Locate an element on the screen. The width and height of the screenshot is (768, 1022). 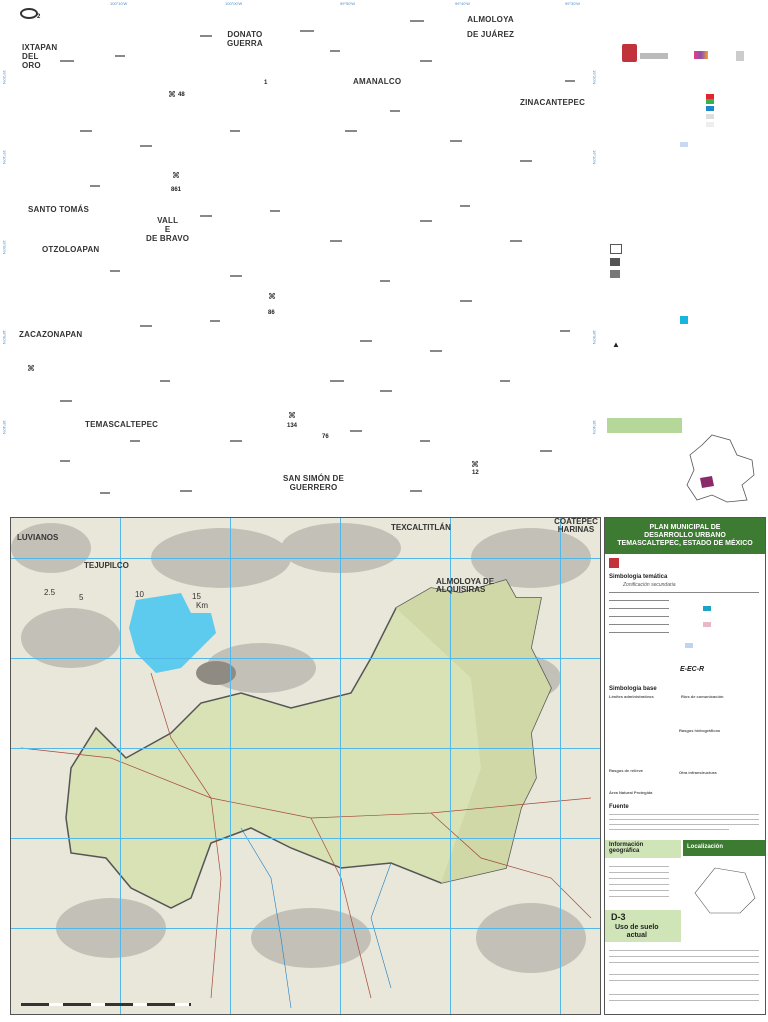
legend-swatch-light is located at coordinates (710, 124).